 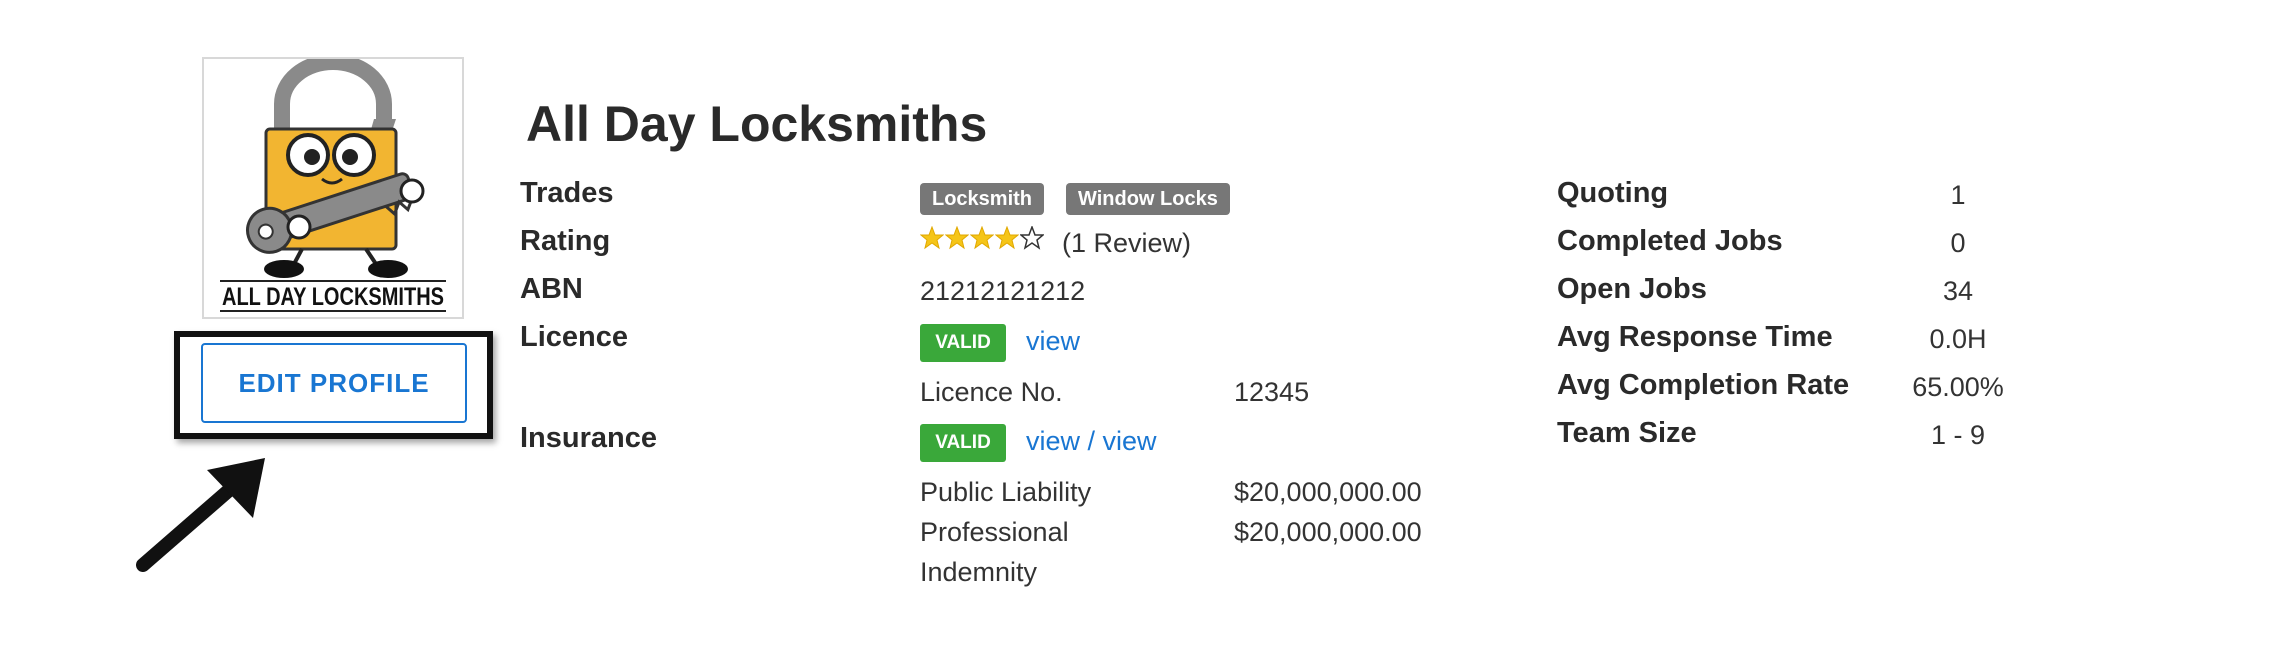 I want to click on public-liability-value: $20,000,000.00, so click(x=1328, y=492).